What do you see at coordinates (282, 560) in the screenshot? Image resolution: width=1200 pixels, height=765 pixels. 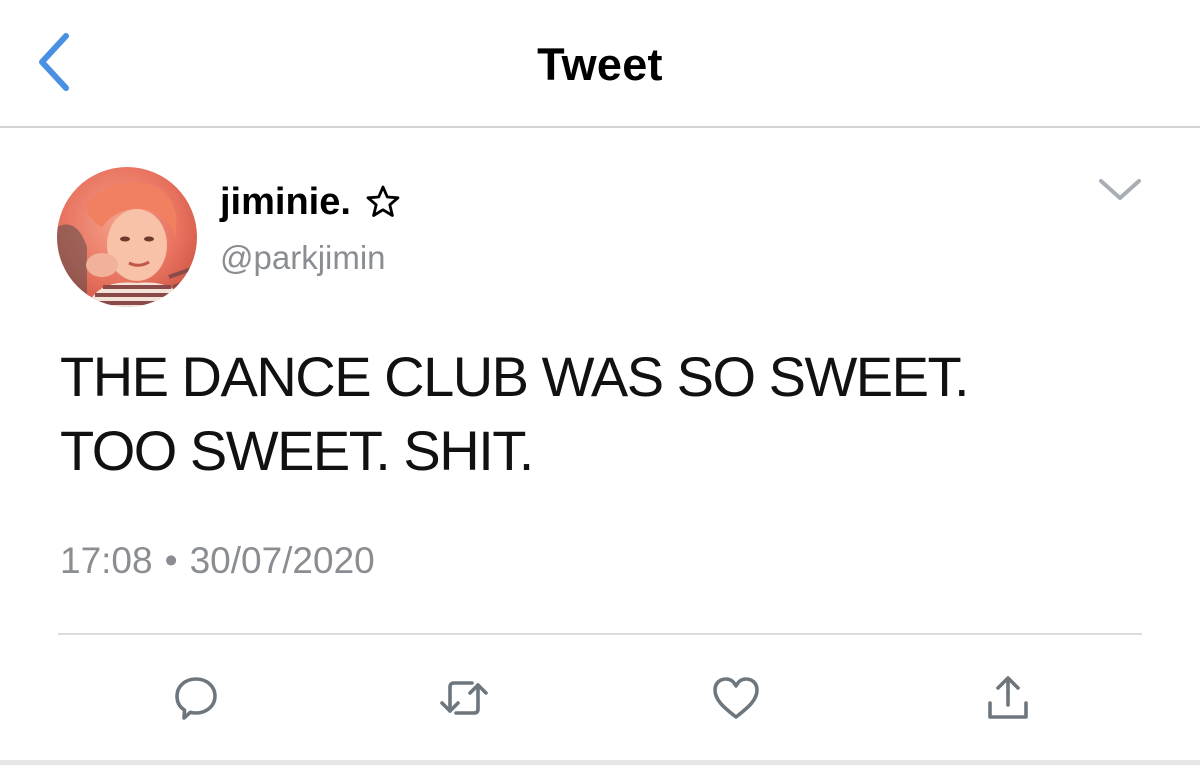 I see `tweet-date: 30/07/2020` at bounding box center [282, 560].